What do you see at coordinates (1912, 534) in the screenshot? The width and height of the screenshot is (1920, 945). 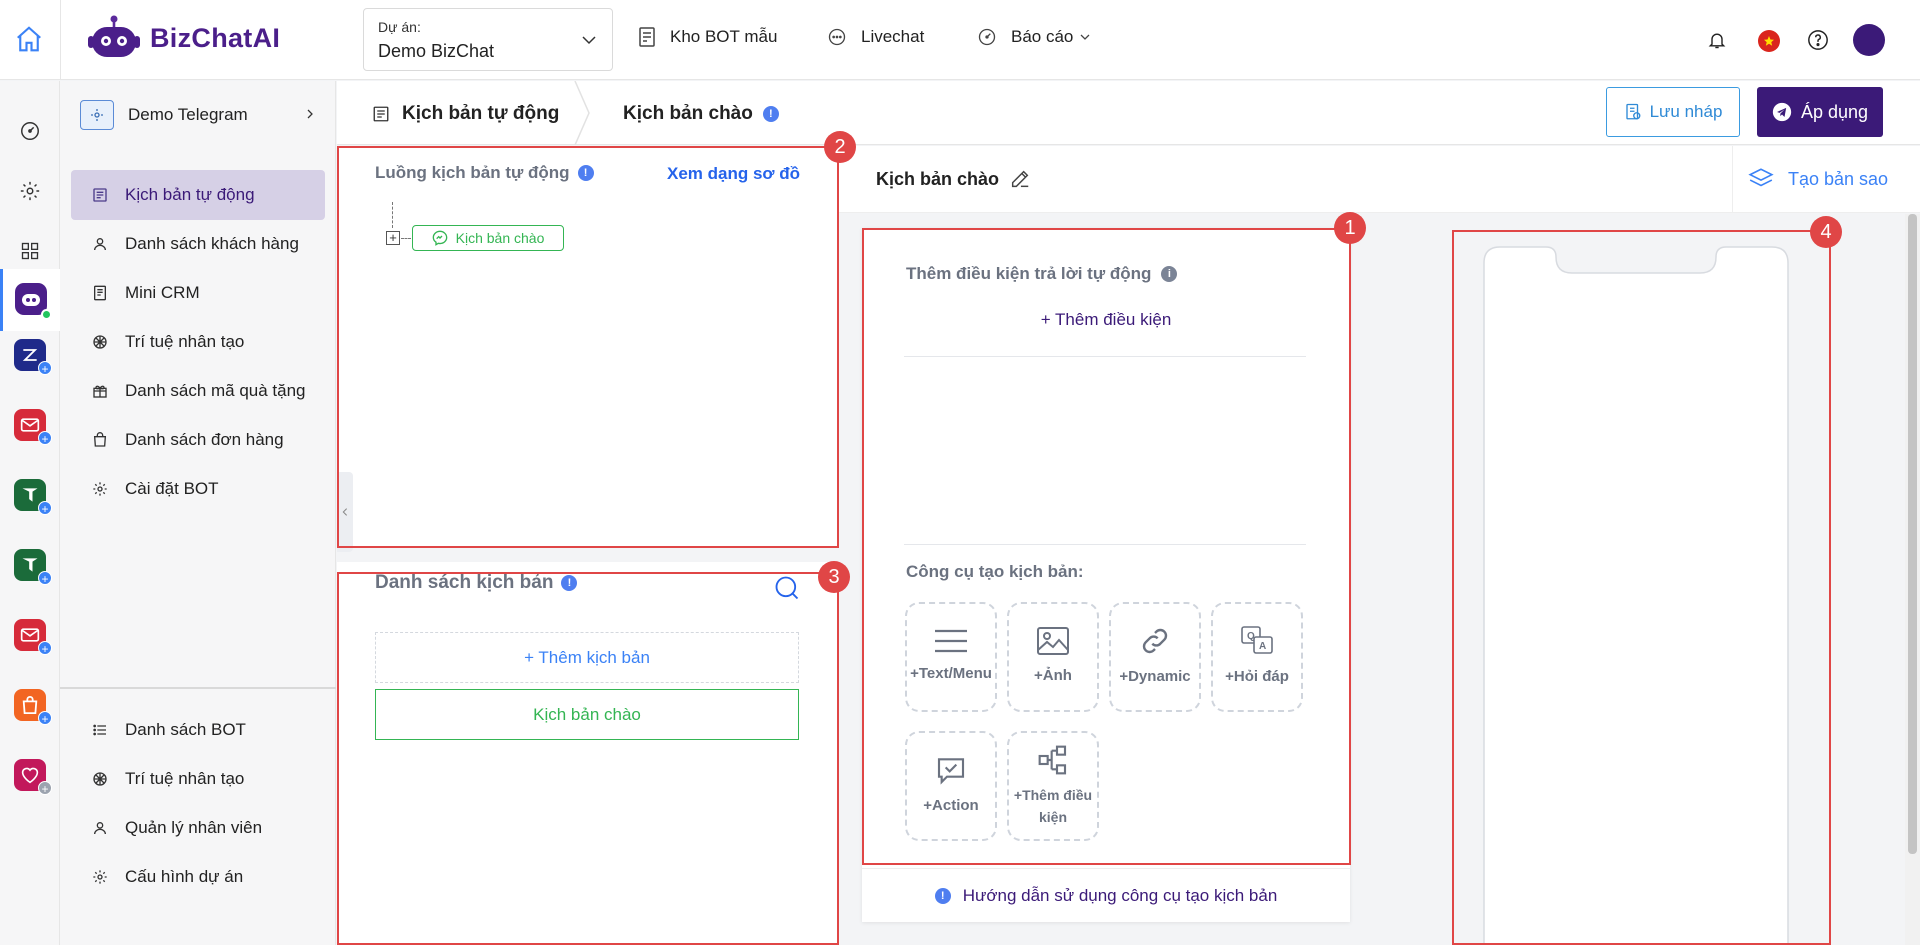 I see `scrollbar-thumb` at bounding box center [1912, 534].